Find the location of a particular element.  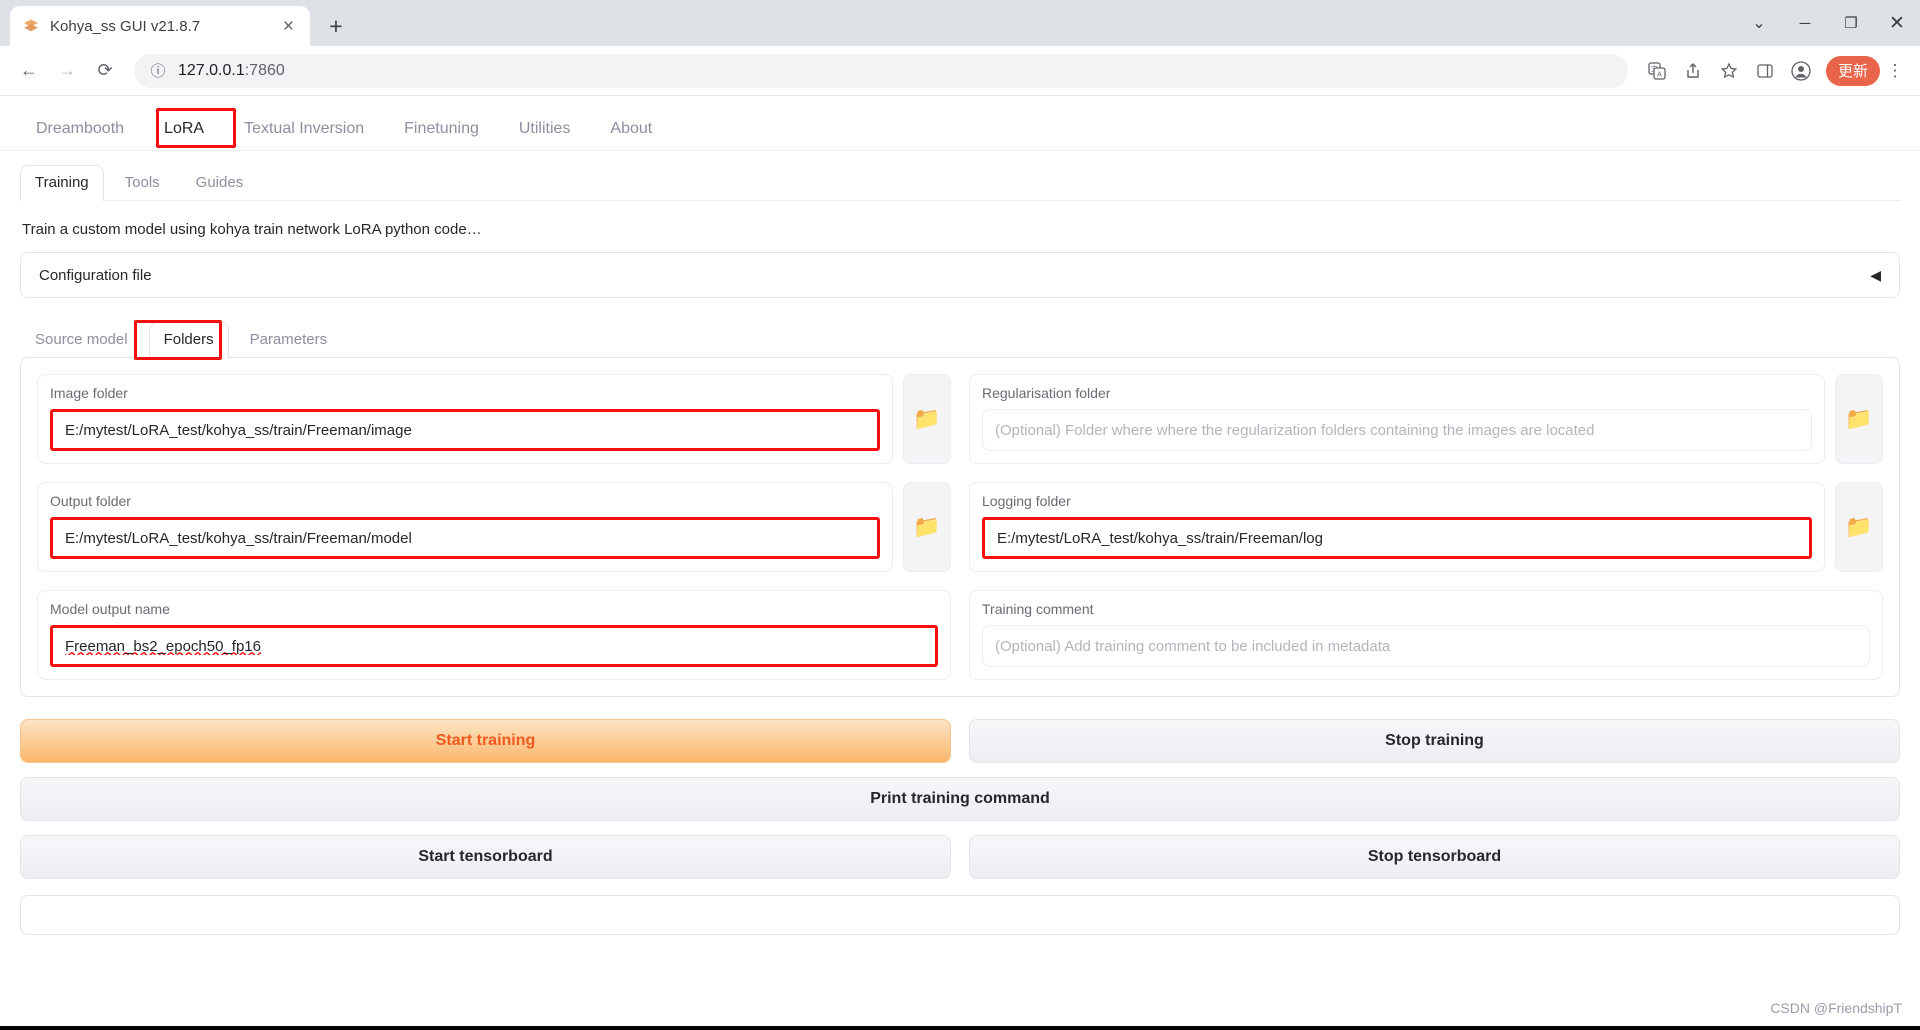

layers-icon is located at coordinates (31, 26).